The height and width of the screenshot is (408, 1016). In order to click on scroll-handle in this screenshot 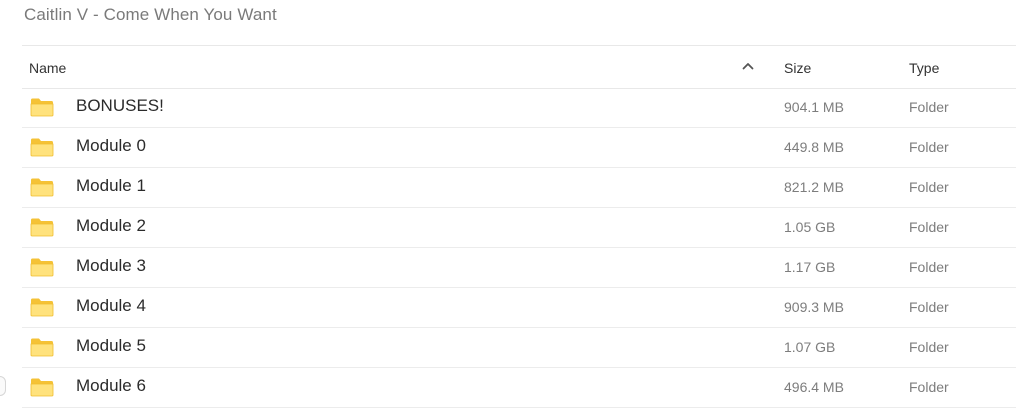, I will do `click(3, 386)`.